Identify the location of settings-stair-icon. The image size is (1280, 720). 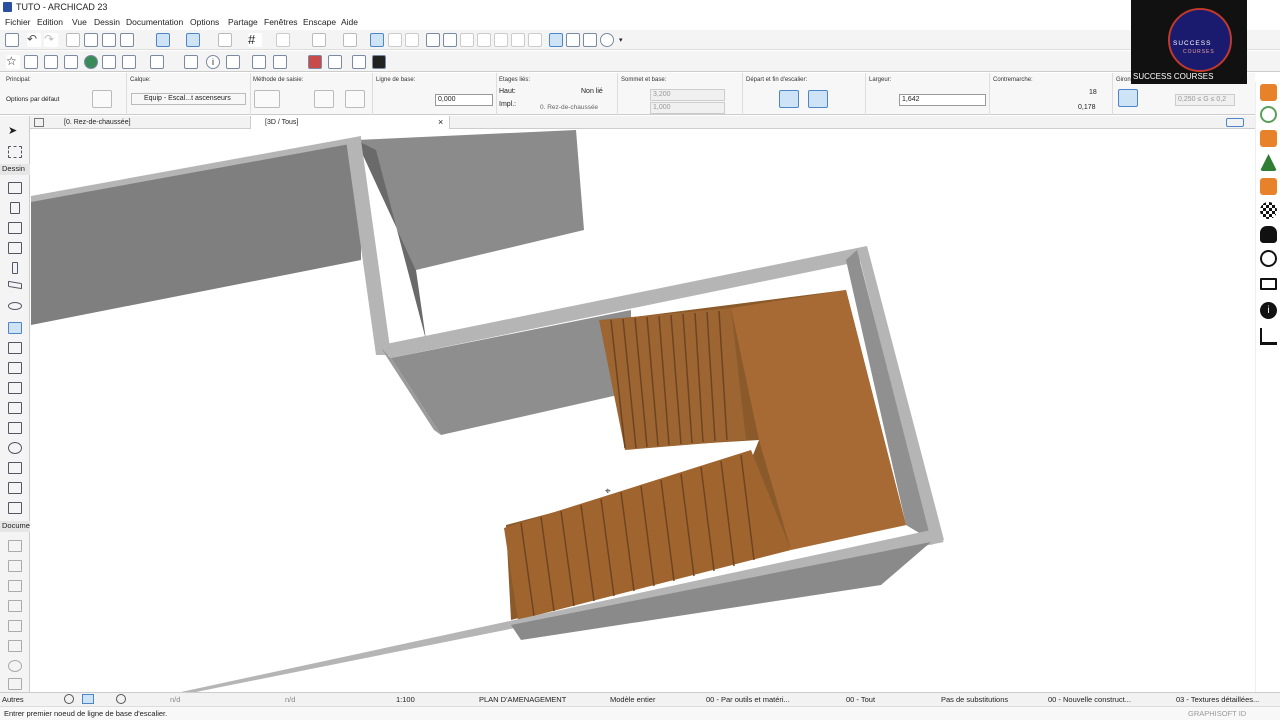
(102, 99).